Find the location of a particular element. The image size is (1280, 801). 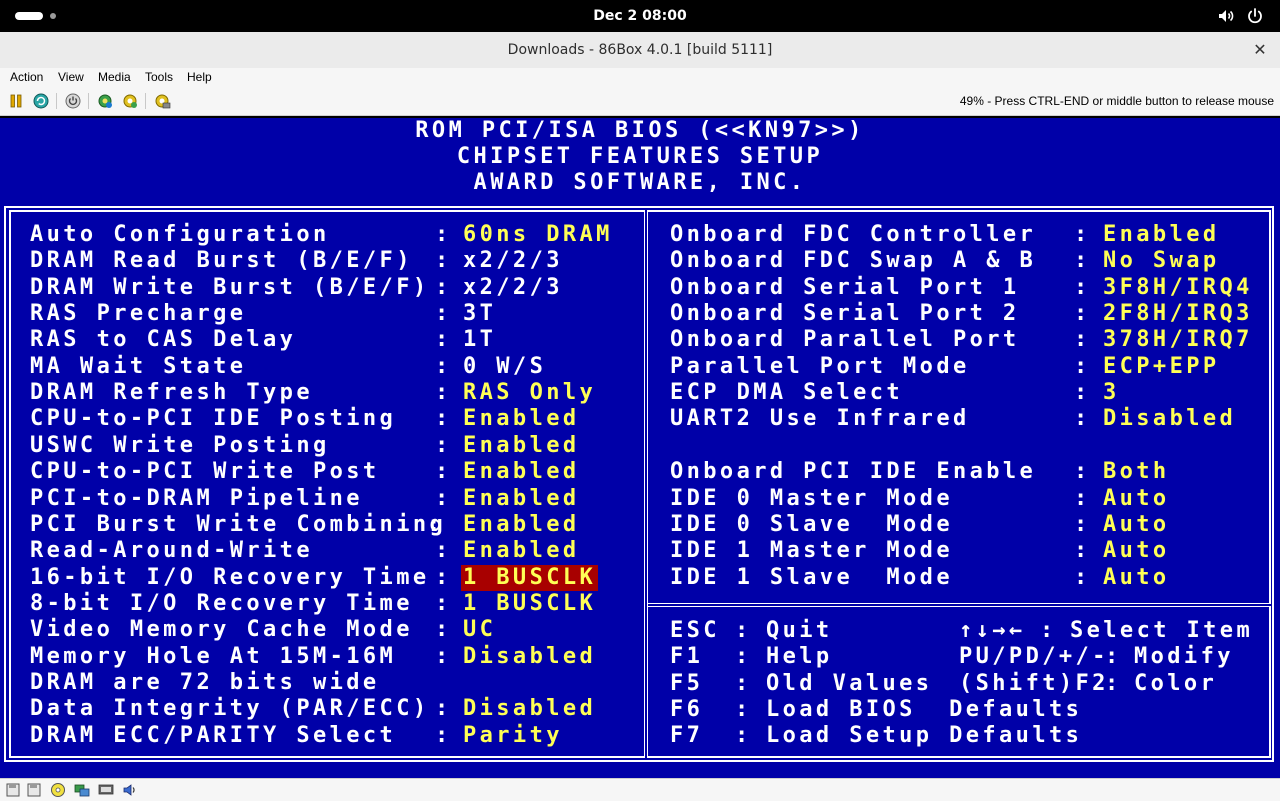

setting-value: Parity is located at coordinates (513, 736).